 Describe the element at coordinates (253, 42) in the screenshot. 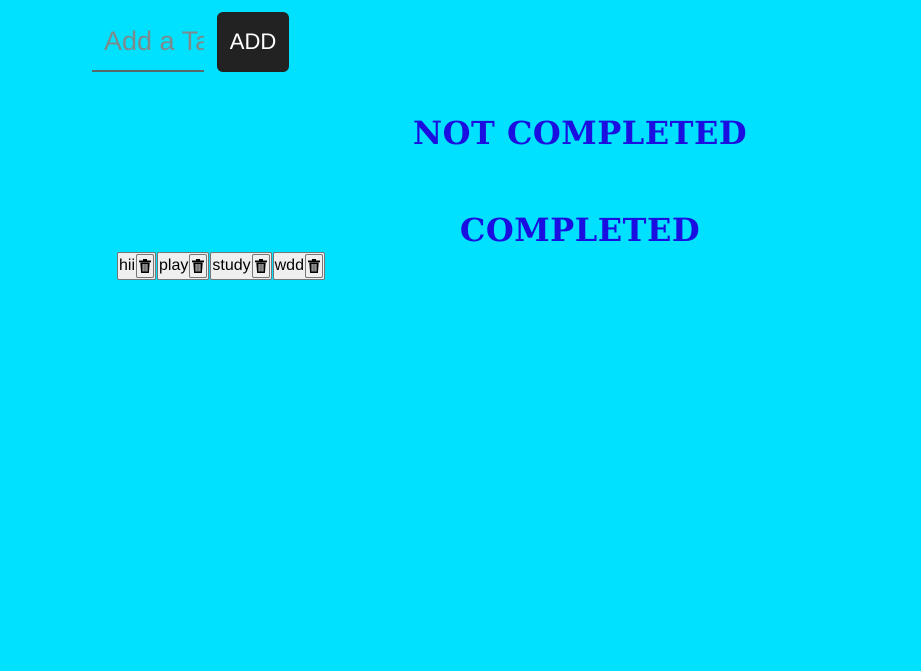

I see `add-button: ADD` at that location.